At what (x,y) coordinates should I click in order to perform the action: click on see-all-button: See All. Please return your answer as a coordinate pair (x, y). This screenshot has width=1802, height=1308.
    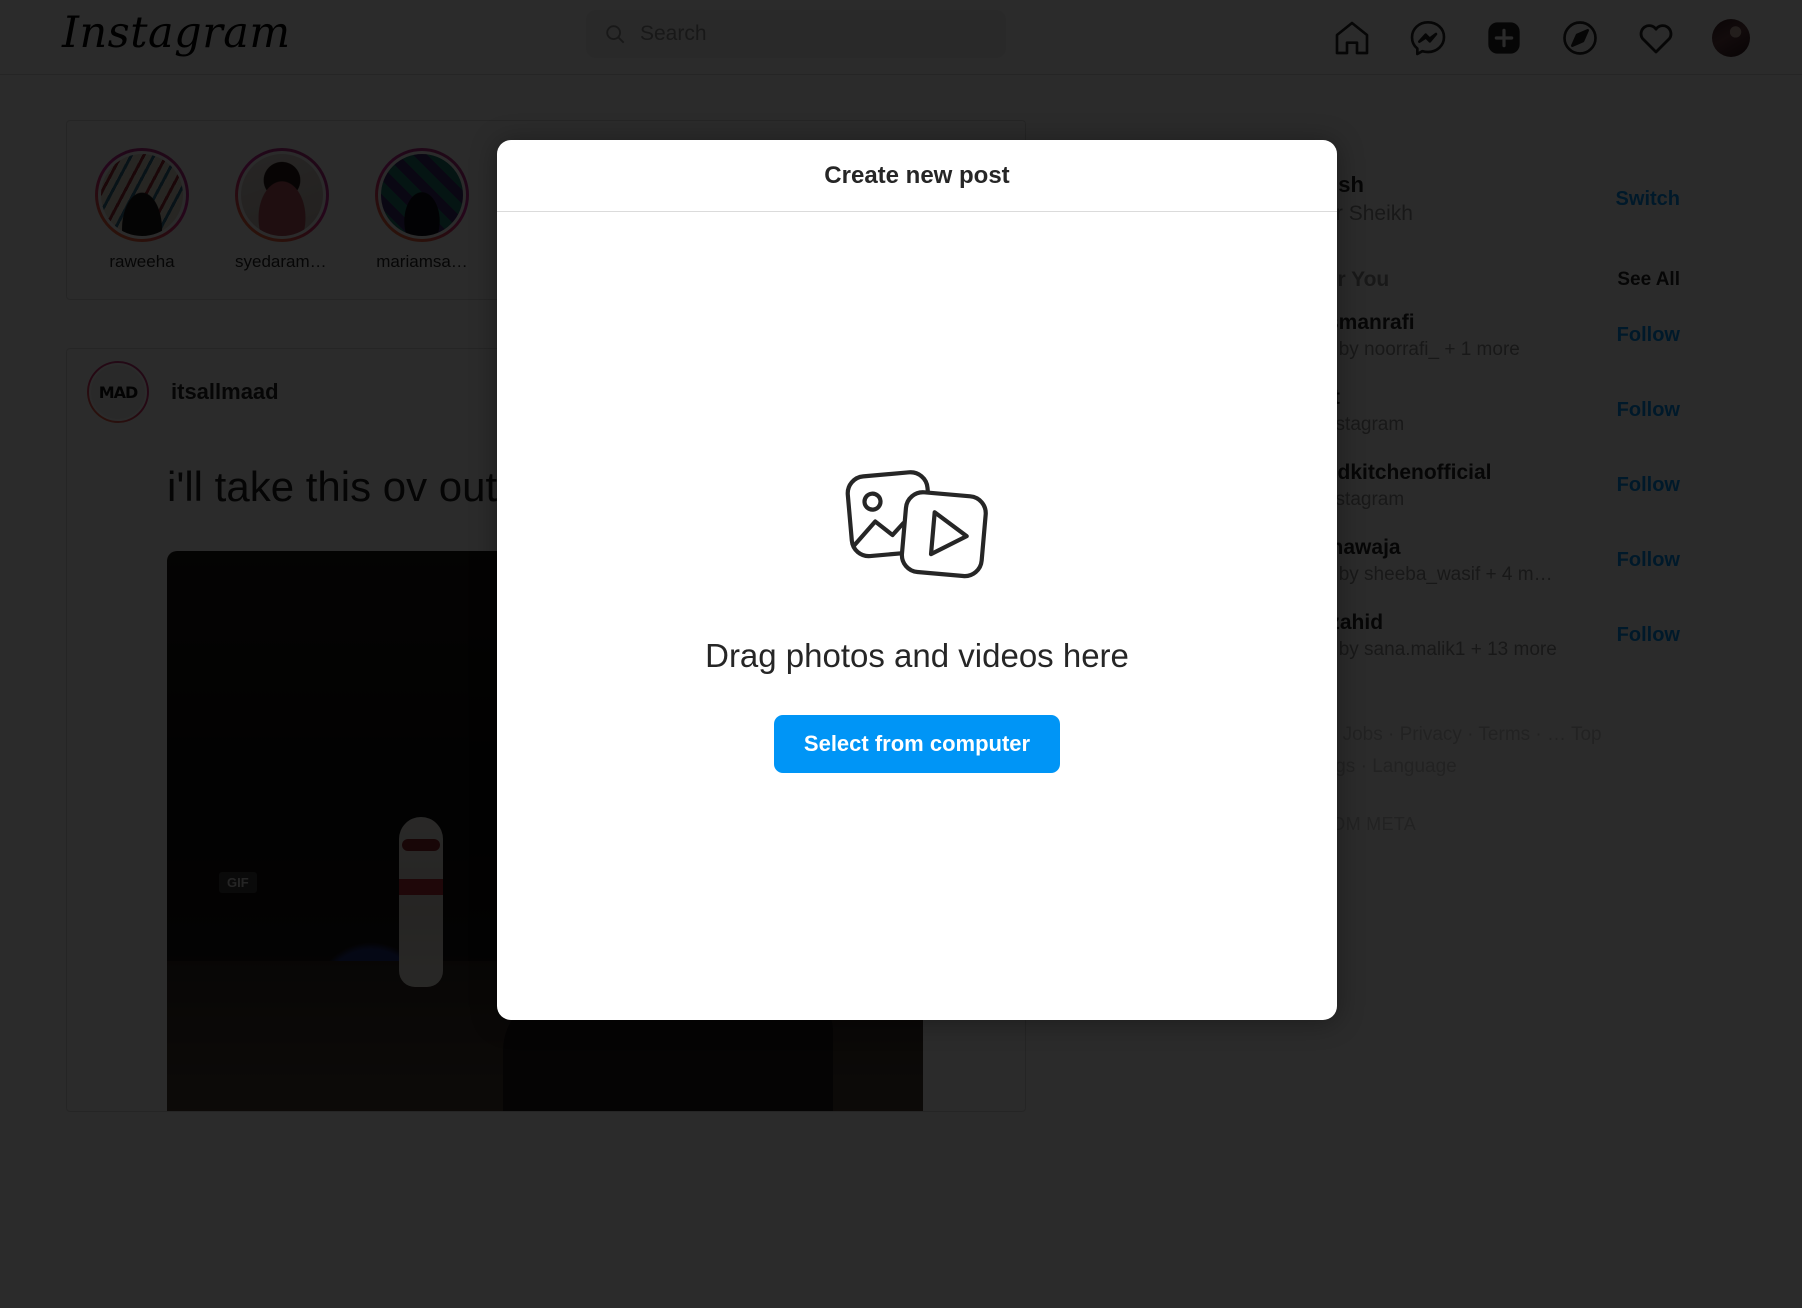
    Looking at the image, I should click on (1648, 280).